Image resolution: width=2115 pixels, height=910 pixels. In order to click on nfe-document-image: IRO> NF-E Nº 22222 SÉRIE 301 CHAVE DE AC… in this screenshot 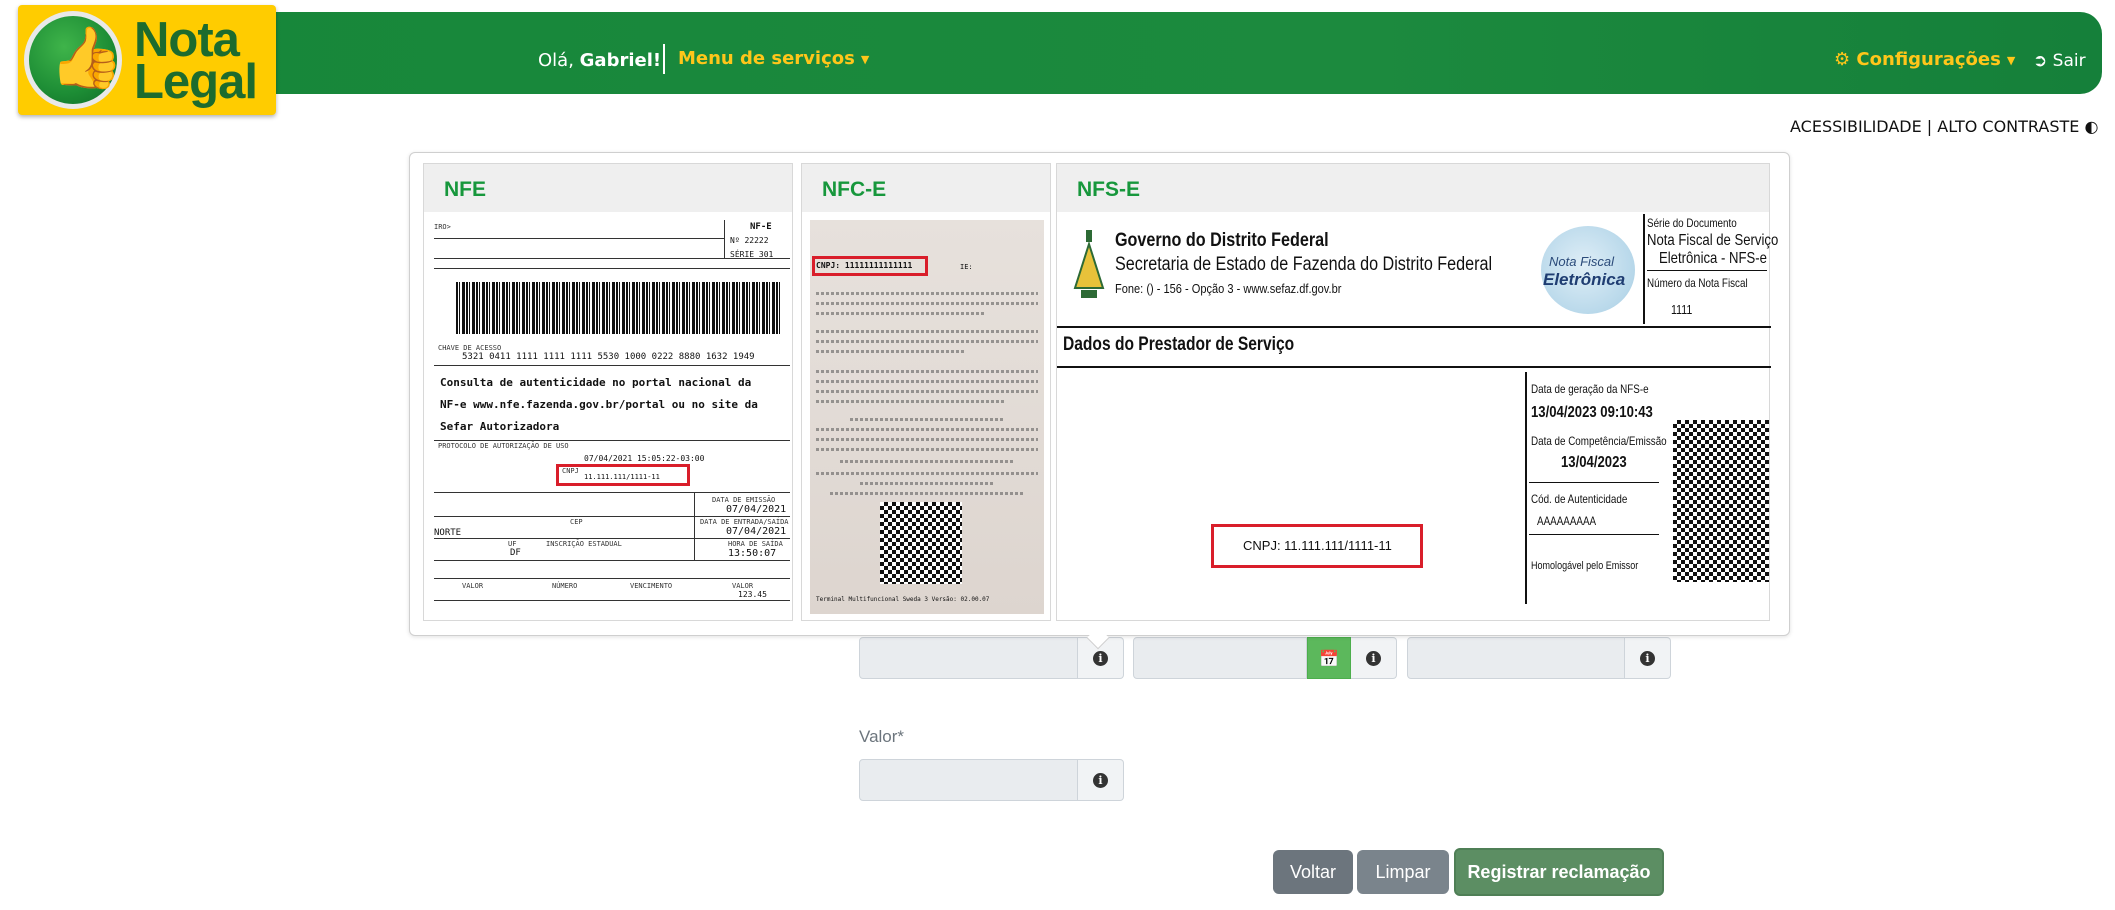, I will do `click(612, 418)`.